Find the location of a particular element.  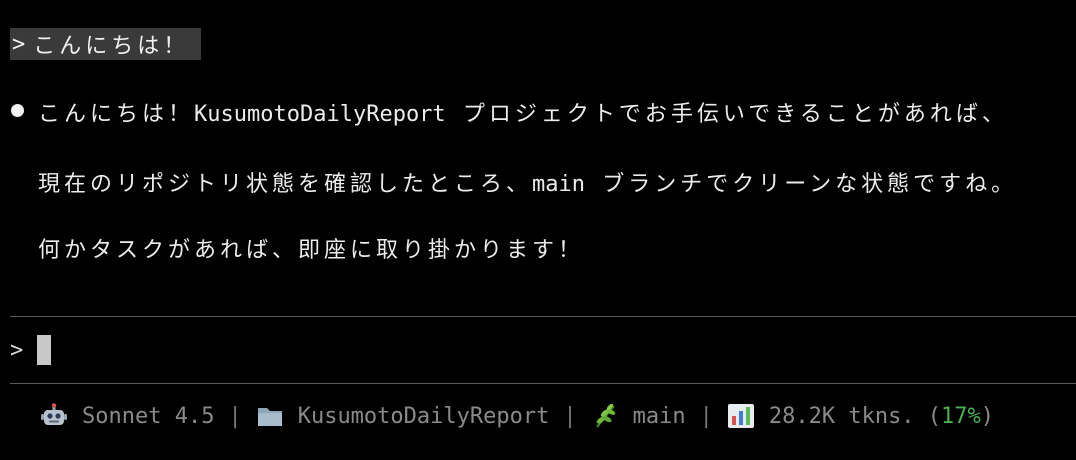

input-bottom-divider is located at coordinates (543, 383).